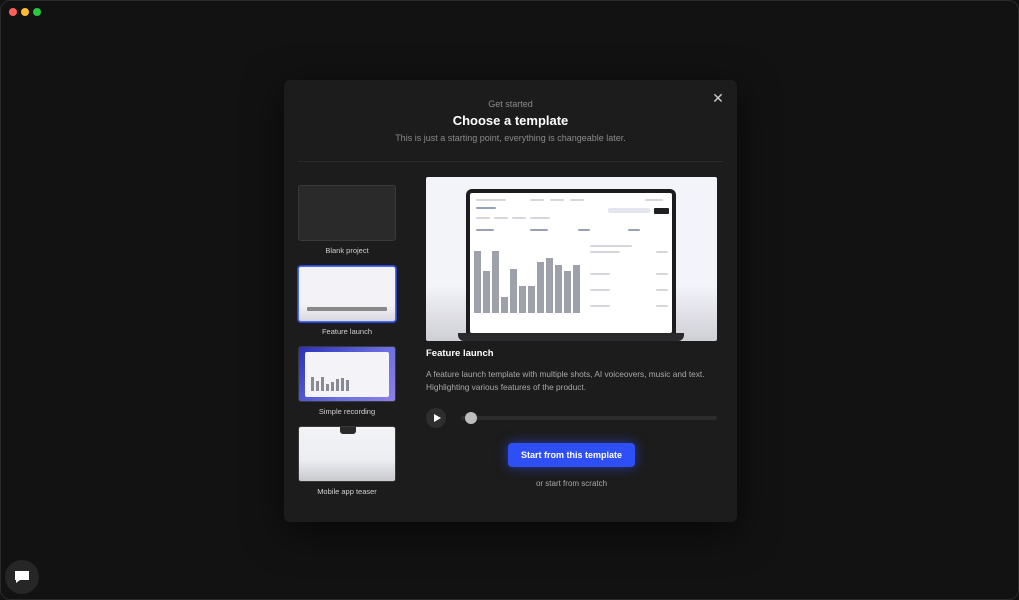  I want to click on template-label: Simple recording, so click(347, 411).